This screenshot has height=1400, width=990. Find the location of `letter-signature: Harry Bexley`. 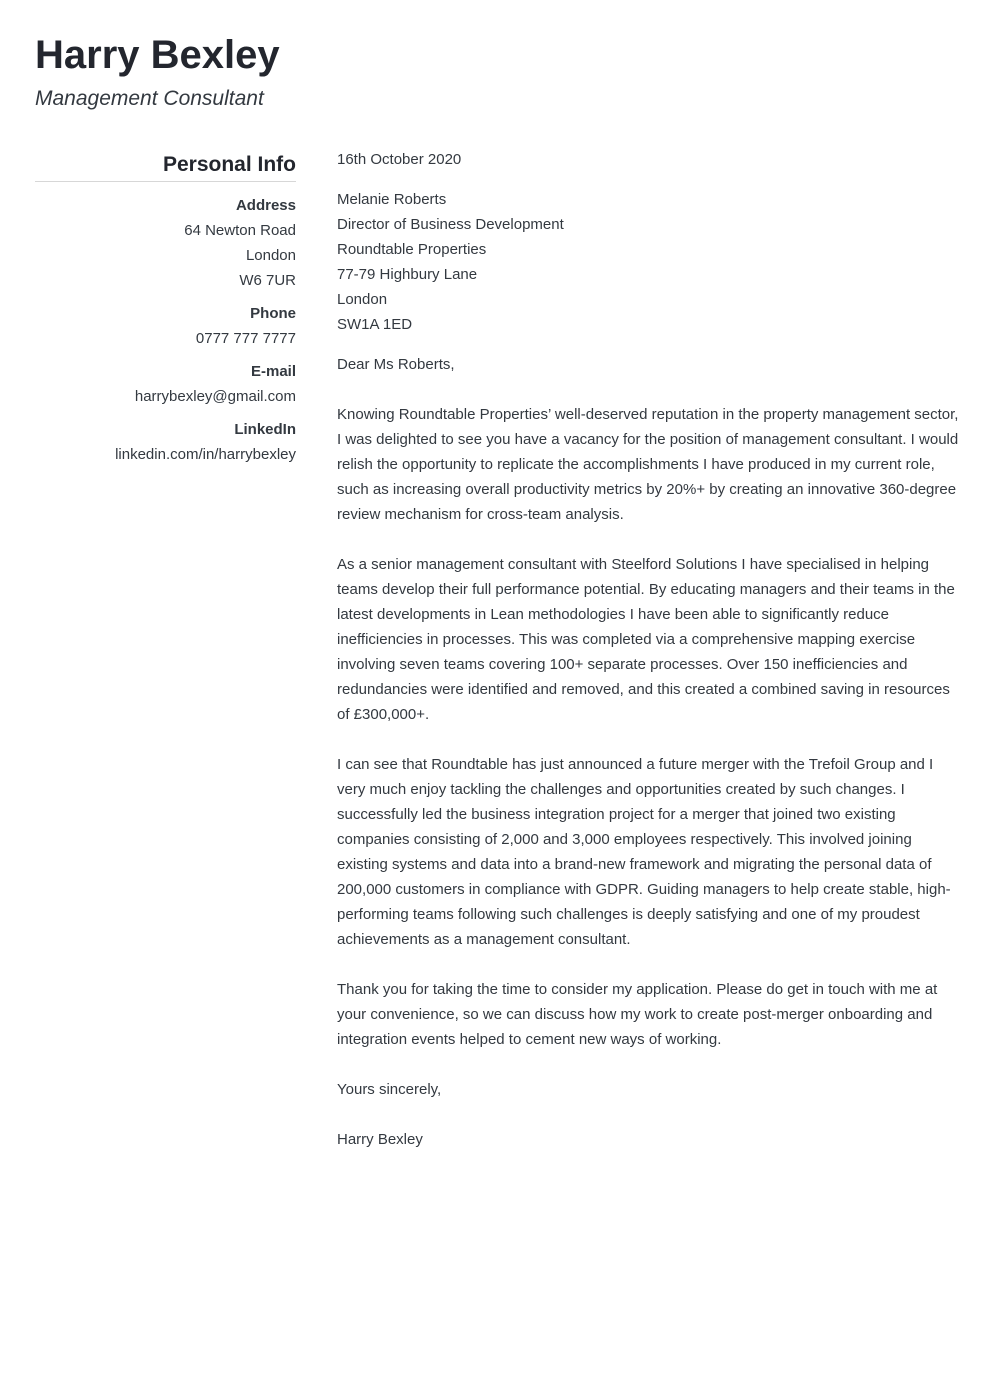

letter-signature: Harry Bexley is located at coordinates (380, 1139).